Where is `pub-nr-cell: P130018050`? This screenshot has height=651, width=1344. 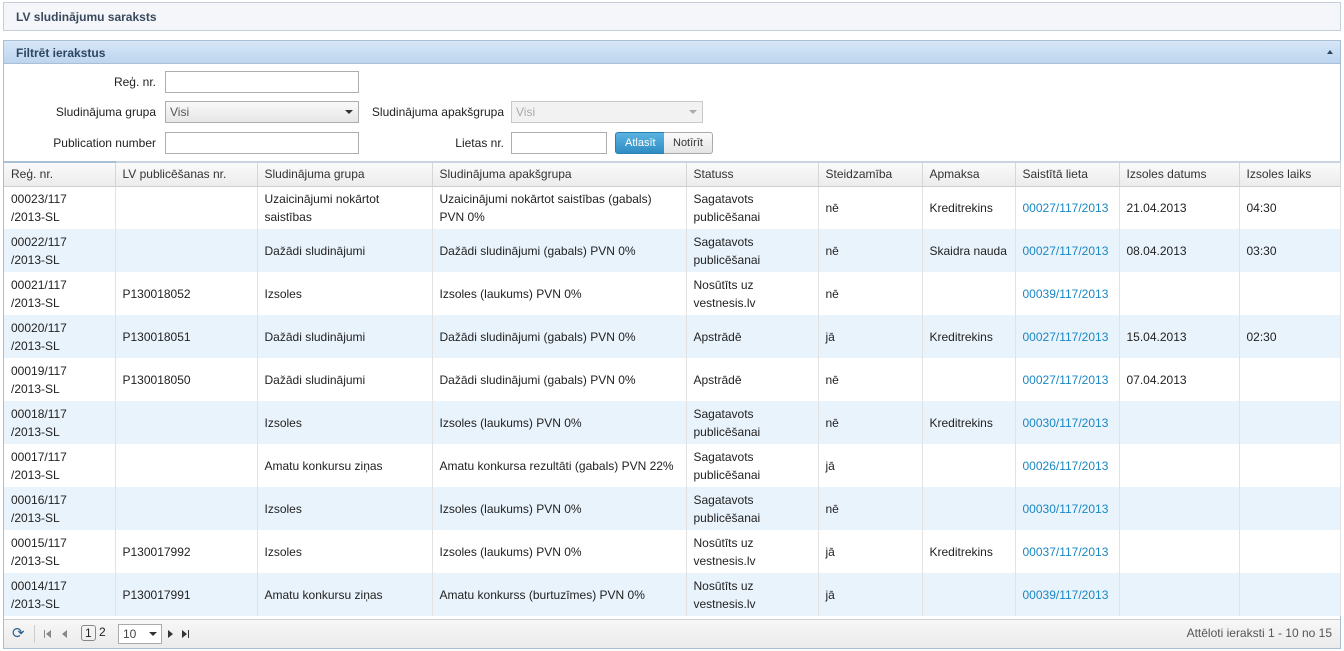
pub-nr-cell: P130018050 is located at coordinates (186, 379).